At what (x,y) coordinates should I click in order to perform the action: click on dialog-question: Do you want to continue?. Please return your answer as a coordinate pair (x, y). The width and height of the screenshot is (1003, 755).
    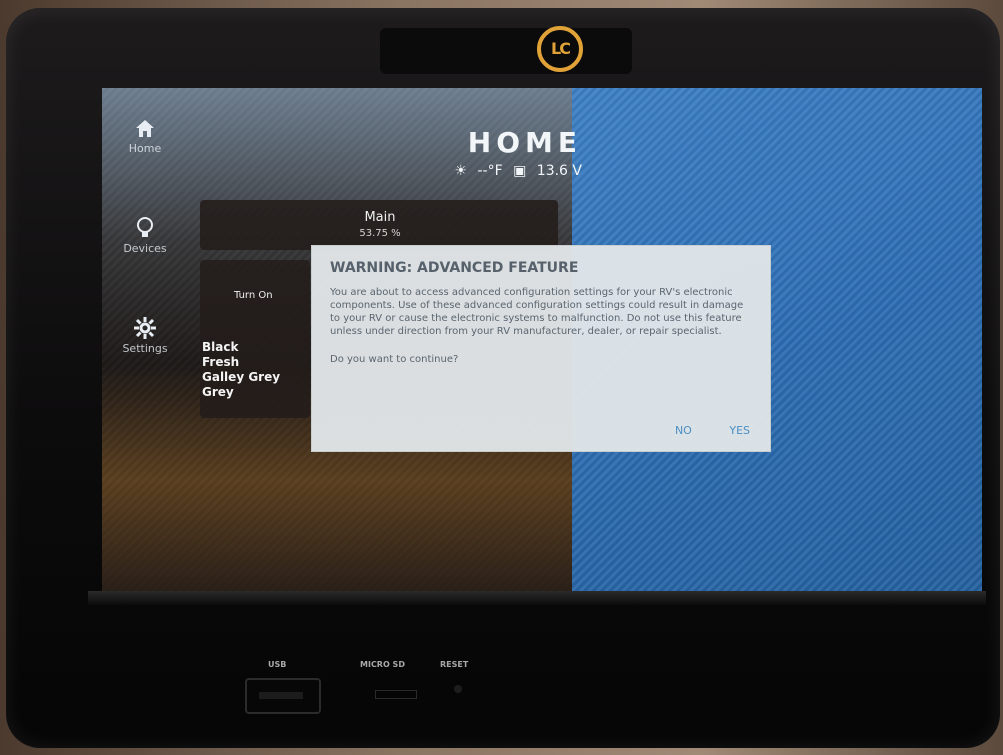
    Looking at the image, I should click on (394, 359).